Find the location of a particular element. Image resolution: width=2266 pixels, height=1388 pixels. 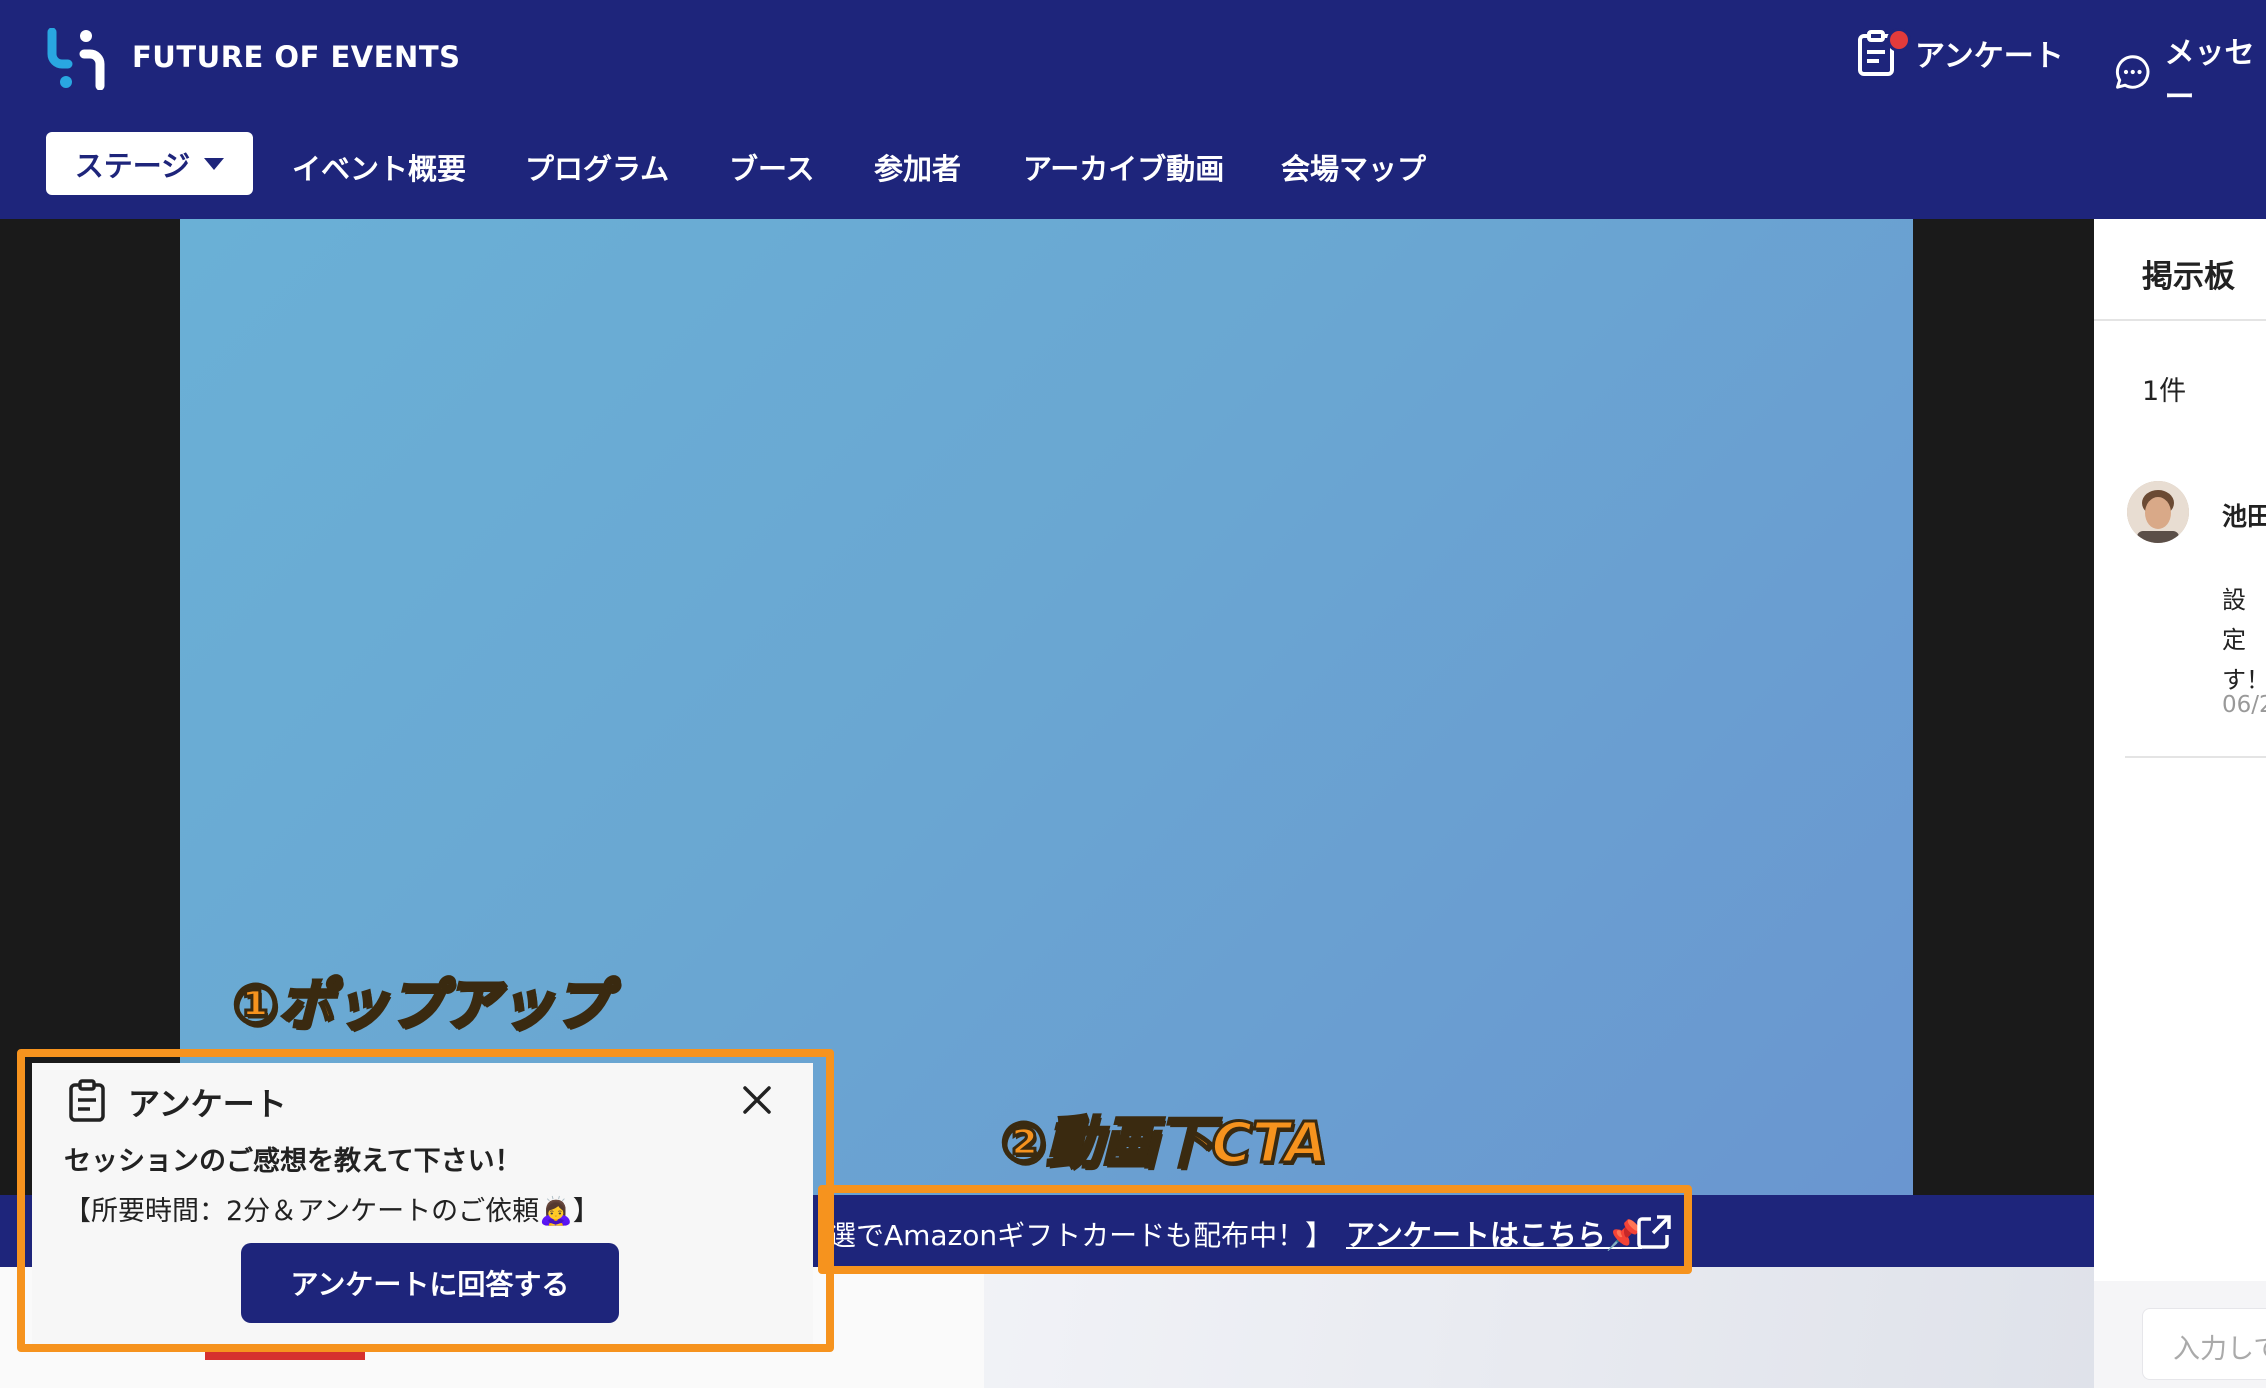

survey-header-button: アンケート is located at coordinates (1960, 53).